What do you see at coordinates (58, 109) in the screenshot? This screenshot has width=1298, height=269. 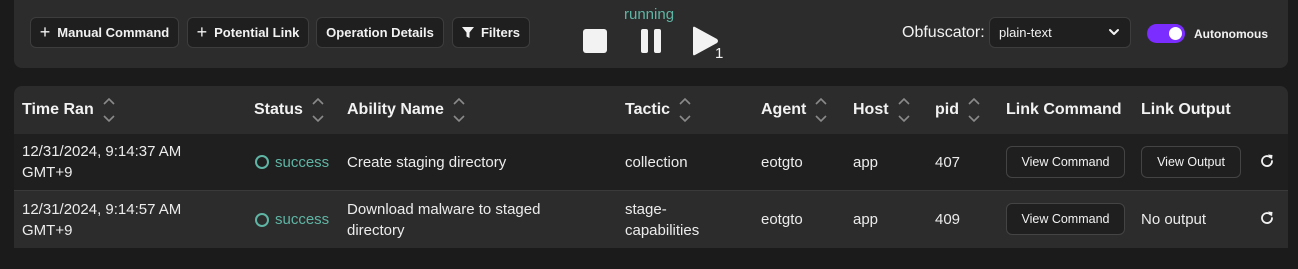 I see `header-time-ran-label: Time Ran` at bounding box center [58, 109].